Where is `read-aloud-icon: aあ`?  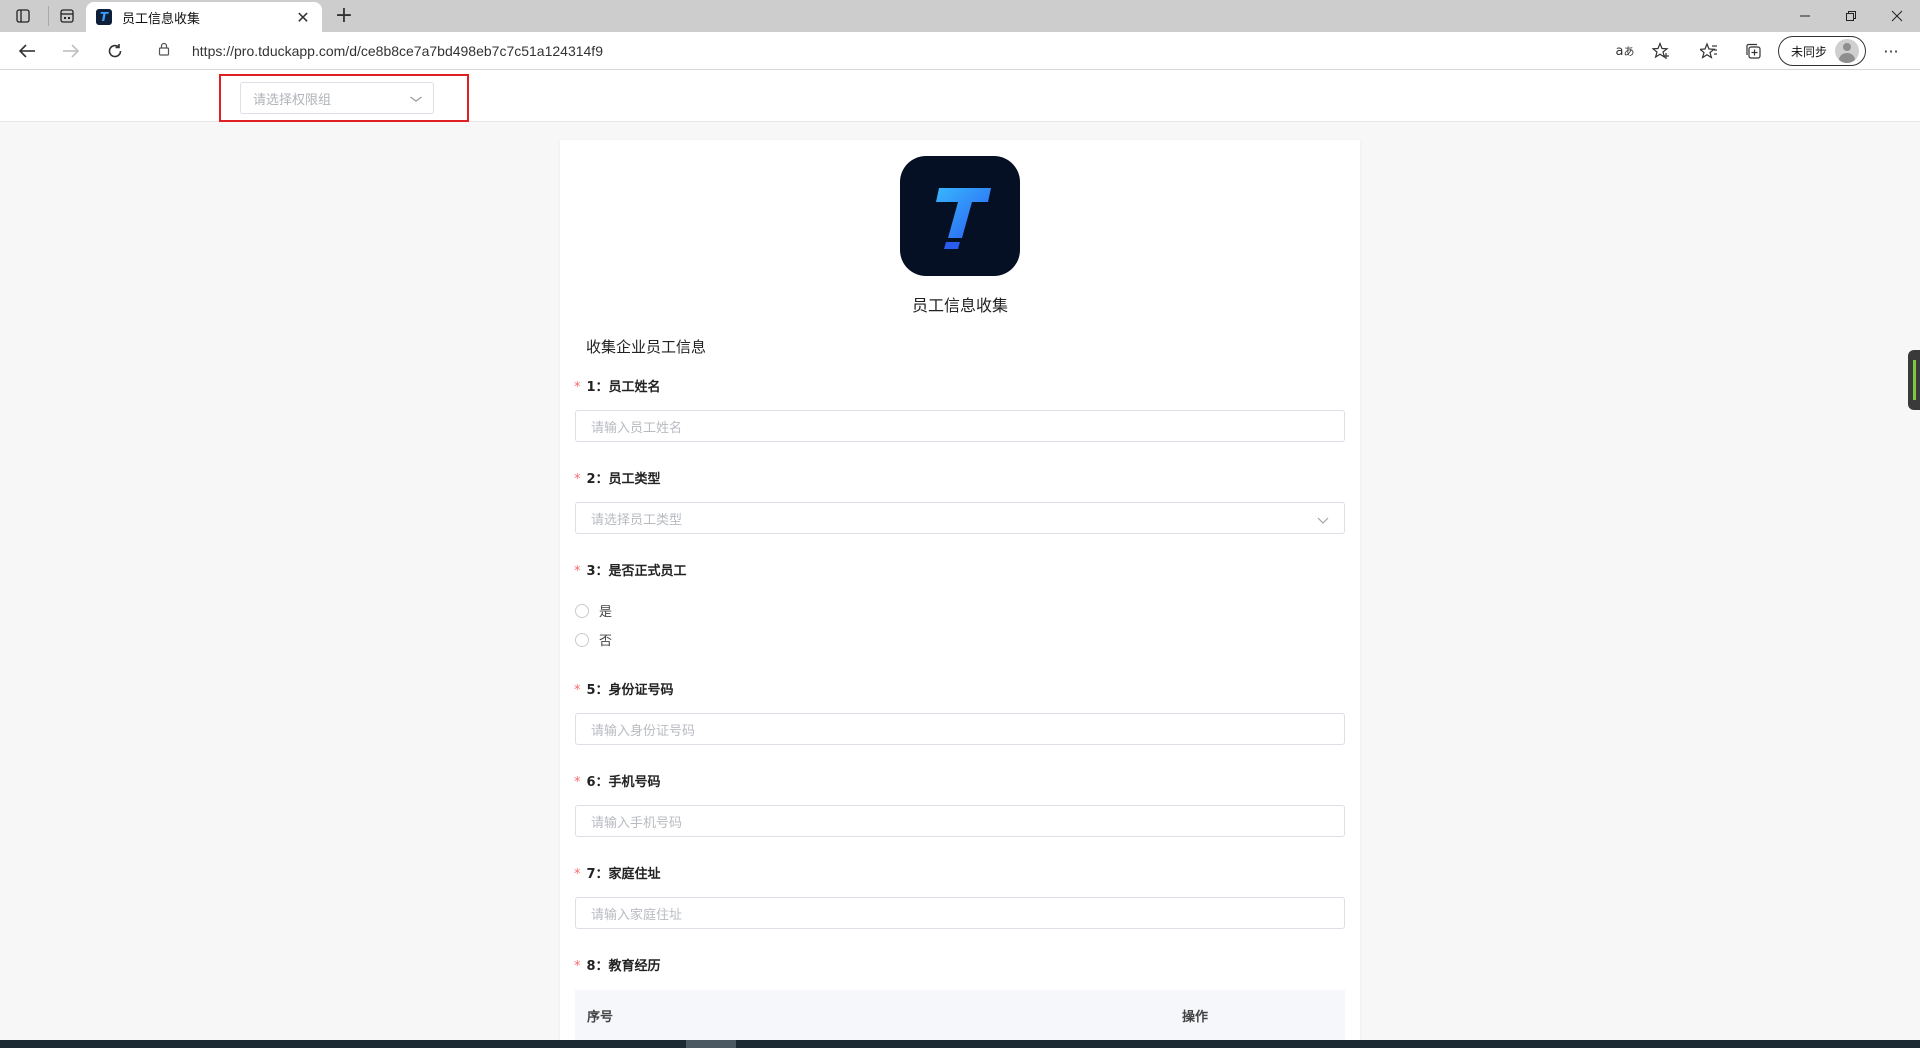 read-aloud-icon: aあ is located at coordinates (1625, 51).